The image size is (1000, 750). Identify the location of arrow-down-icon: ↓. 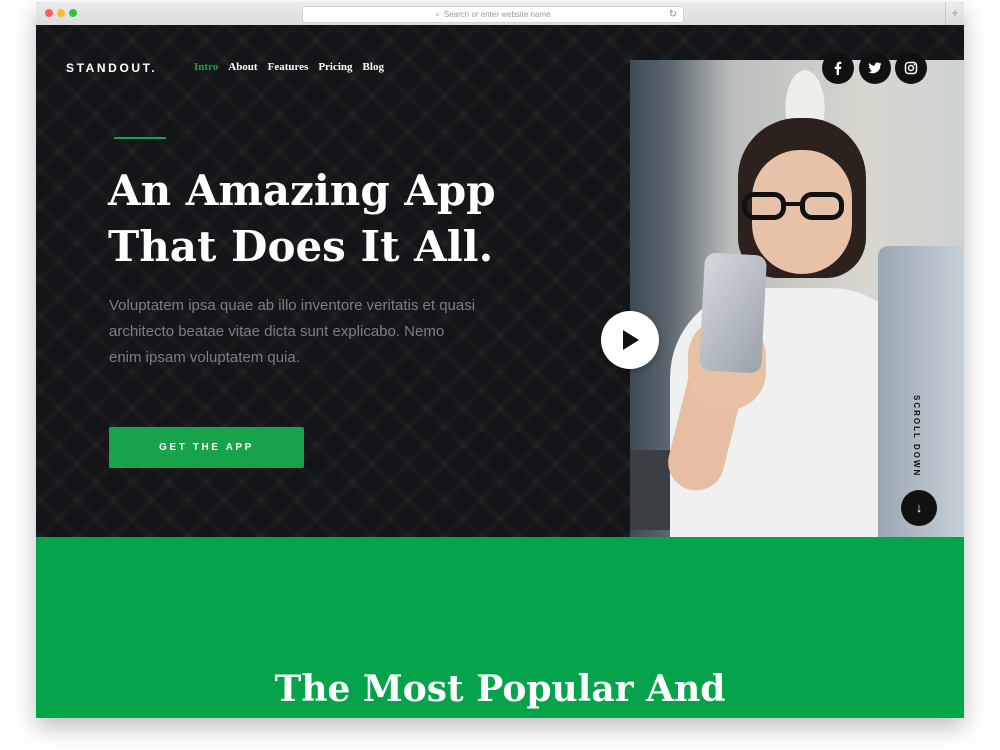
(919, 507).